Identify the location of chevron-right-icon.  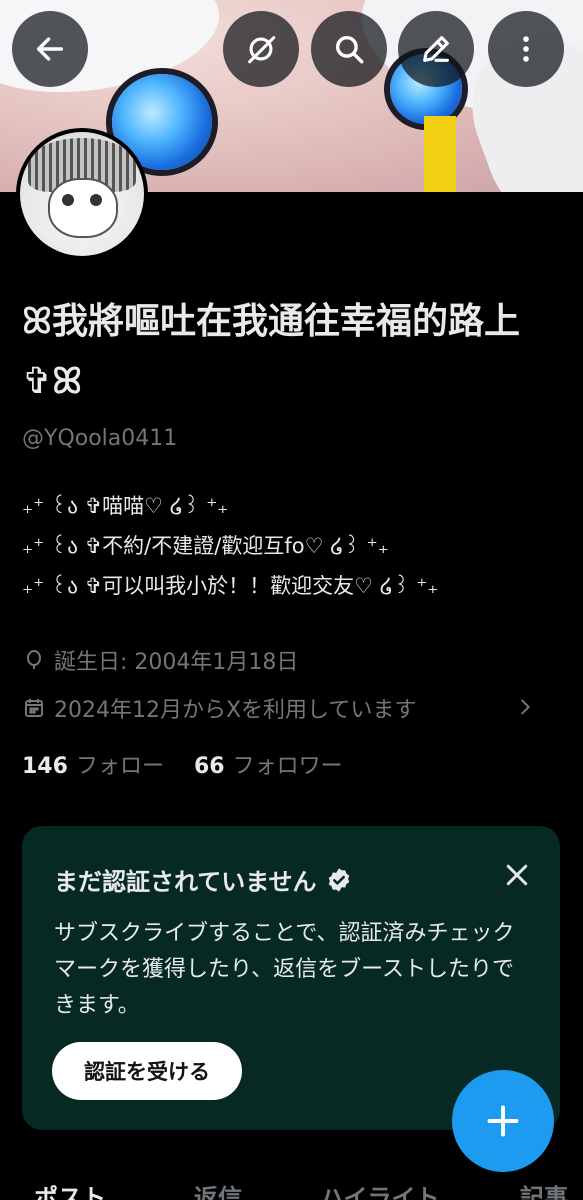
(525, 707).